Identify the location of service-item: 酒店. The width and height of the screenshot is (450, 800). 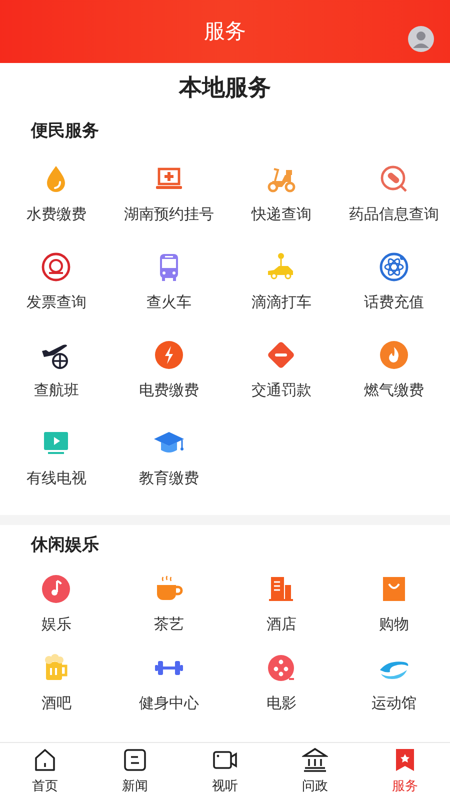
(281, 604).